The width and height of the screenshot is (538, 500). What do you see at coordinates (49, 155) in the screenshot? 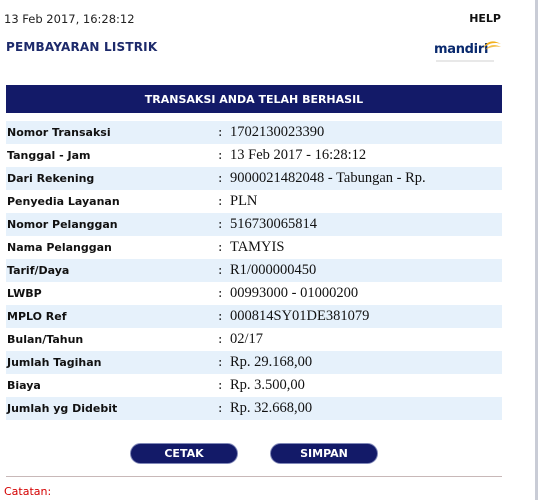
I see `detail-label: Tanggal - Jam` at bounding box center [49, 155].